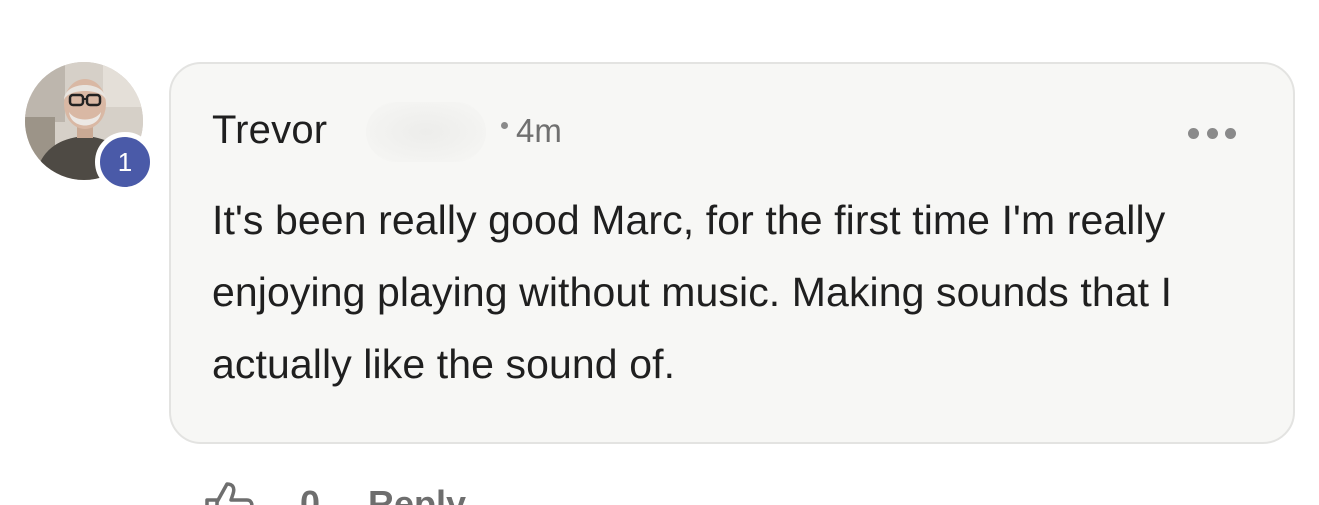  I want to click on author-name: Trevor, so click(269, 130).